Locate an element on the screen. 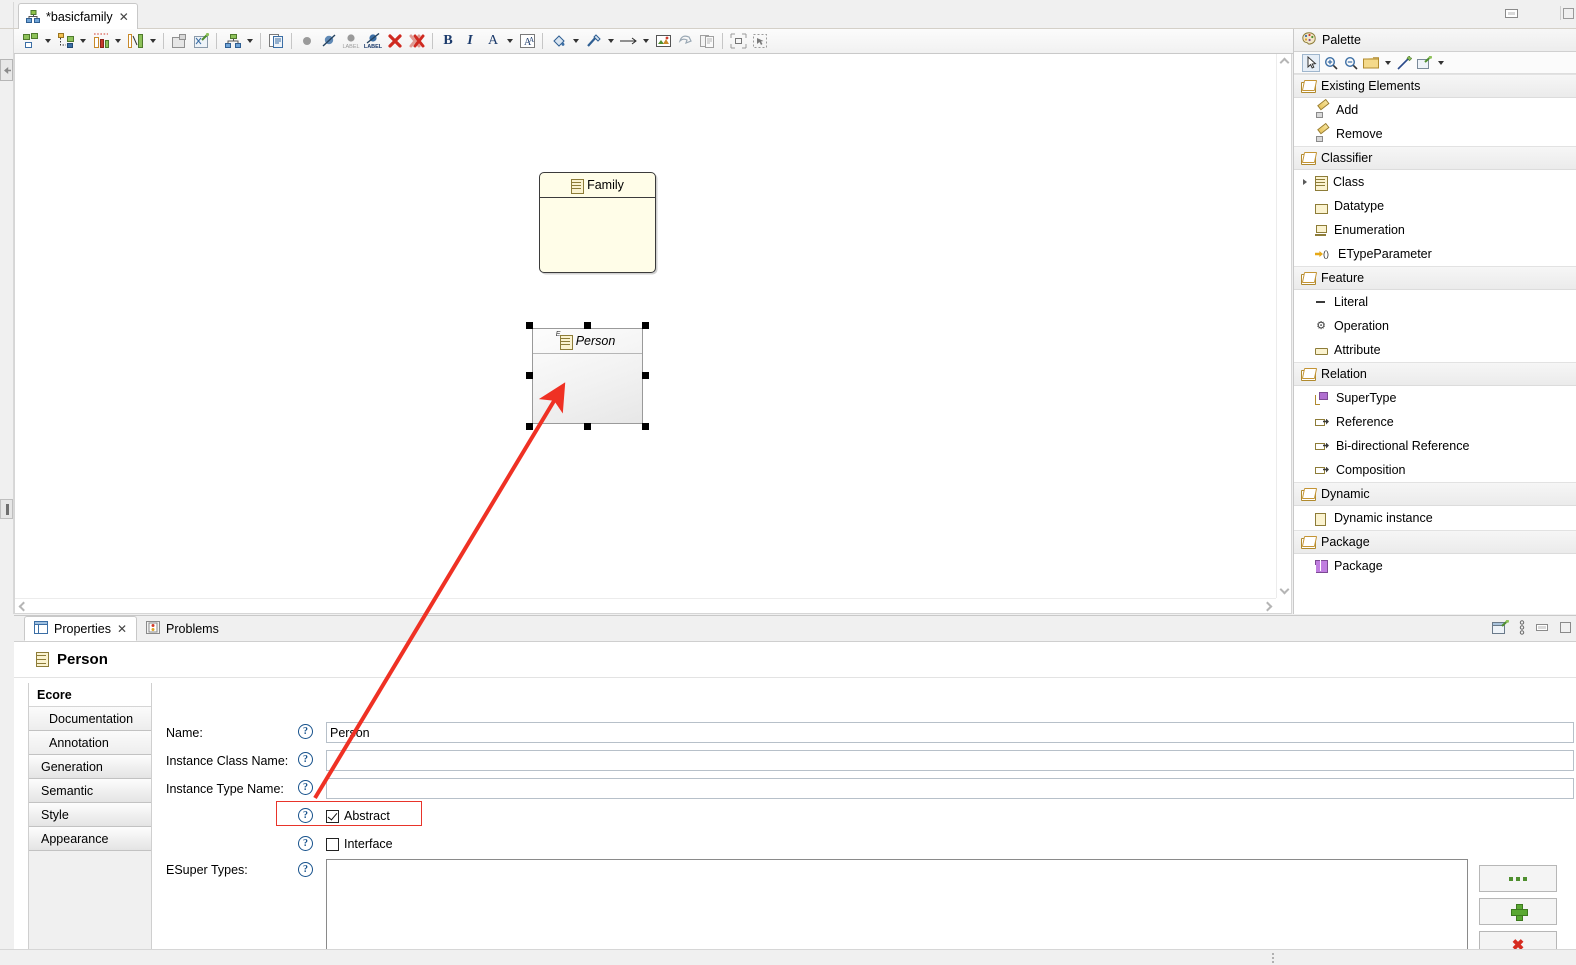 Image resolution: width=1576 pixels, height=965 pixels. side-tab-appearance: Appearance is located at coordinates (90, 839).